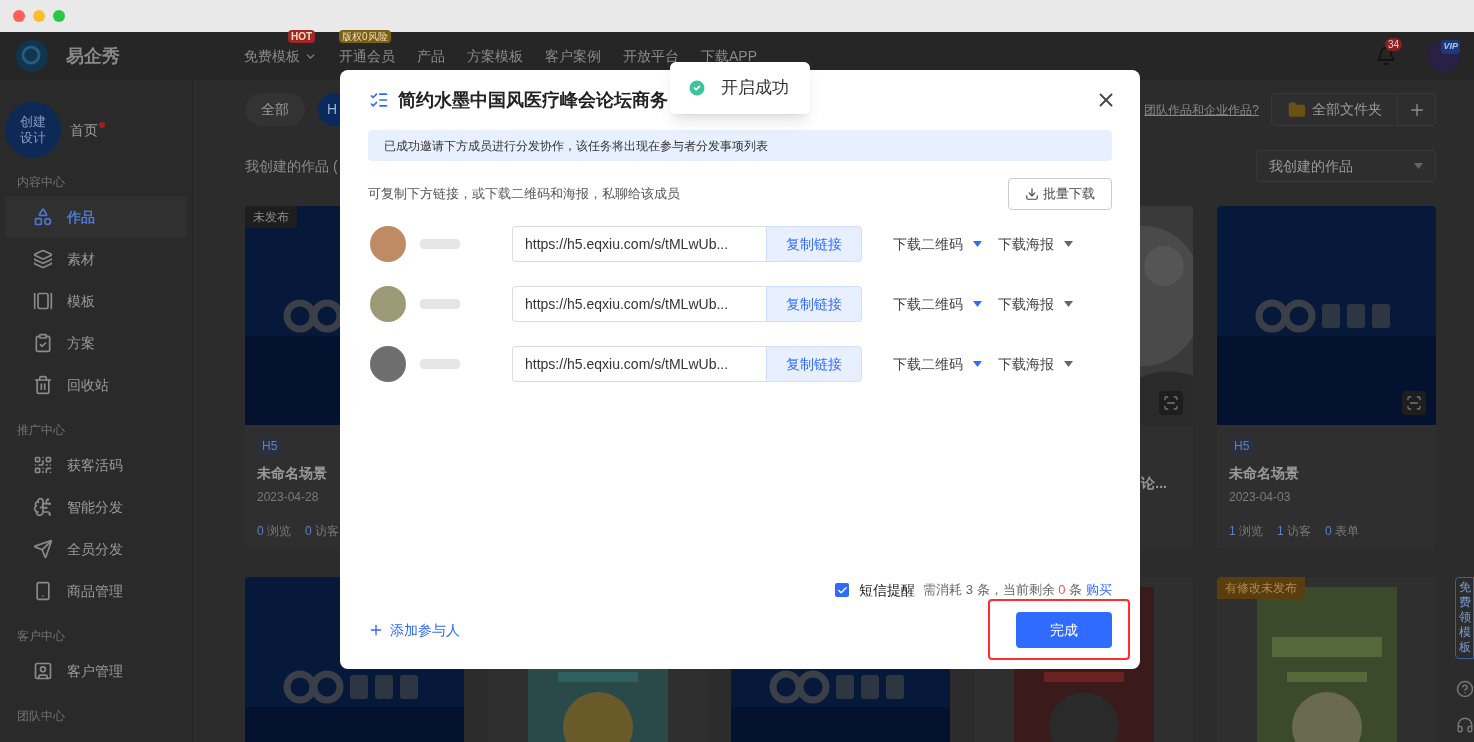 Image resolution: width=1474 pixels, height=742 pixels. What do you see at coordinates (431, 56) in the screenshot?
I see `nav-link: 产品` at bounding box center [431, 56].